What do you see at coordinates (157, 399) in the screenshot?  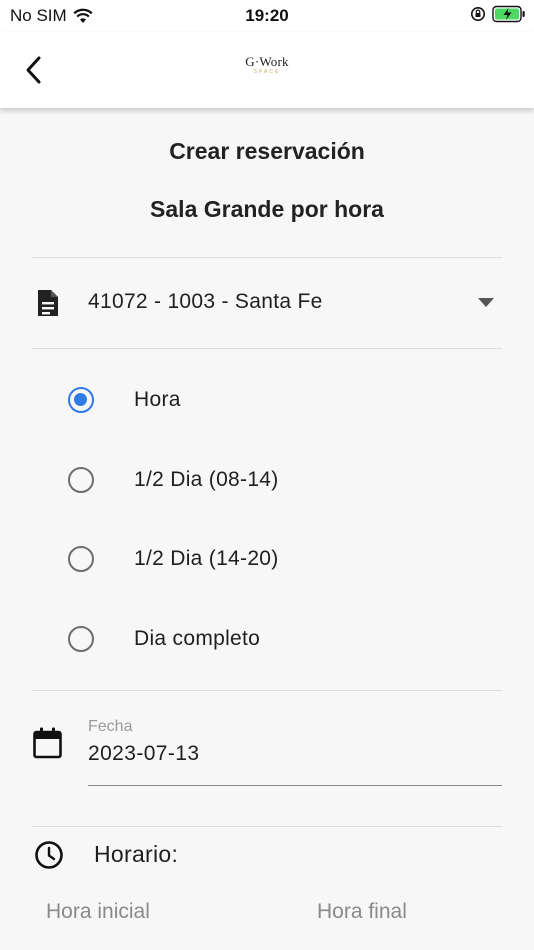 I see `radio-label: Hora` at bounding box center [157, 399].